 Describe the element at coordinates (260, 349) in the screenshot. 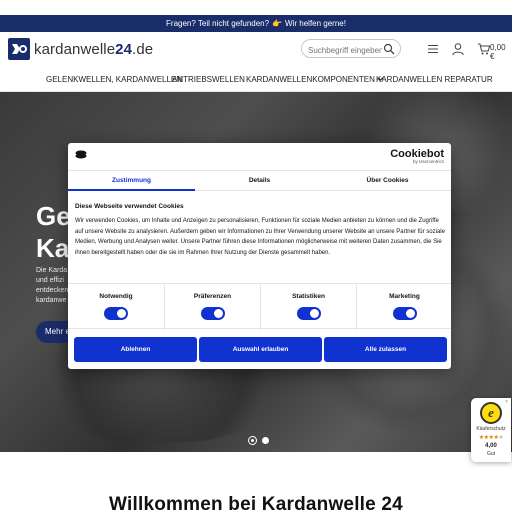

I see `allow-selection-button: Auswahl erlauben` at that location.